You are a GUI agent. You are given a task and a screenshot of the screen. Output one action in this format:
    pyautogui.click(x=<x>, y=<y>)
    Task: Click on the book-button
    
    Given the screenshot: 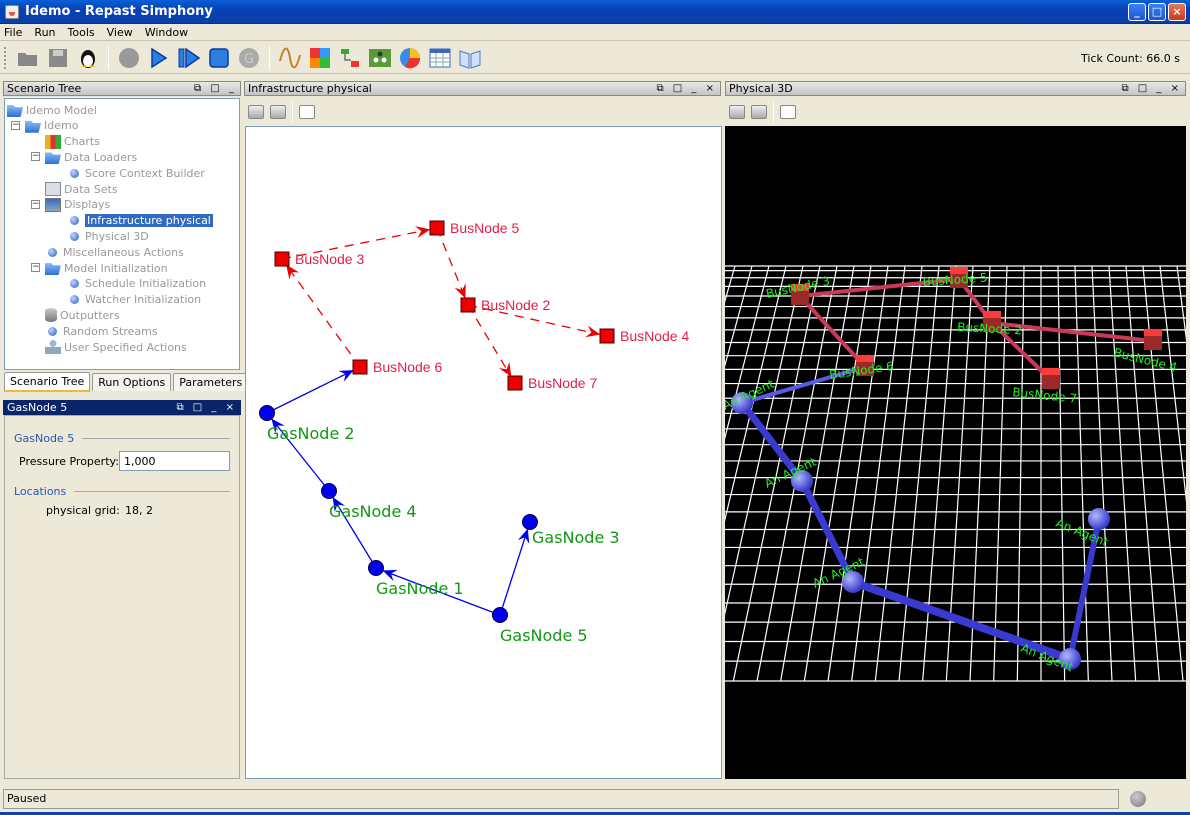 What is the action you would take?
    pyautogui.click(x=470, y=58)
    